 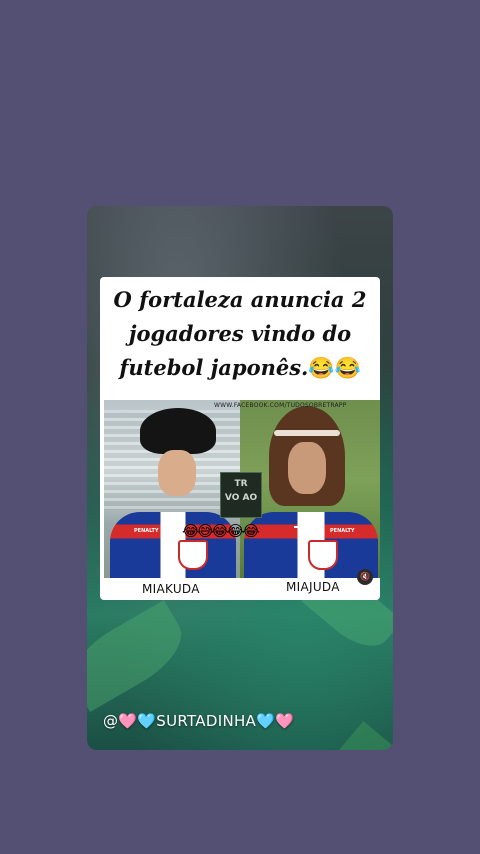 I want to click on player-right-face, so click(x=307, y=468).